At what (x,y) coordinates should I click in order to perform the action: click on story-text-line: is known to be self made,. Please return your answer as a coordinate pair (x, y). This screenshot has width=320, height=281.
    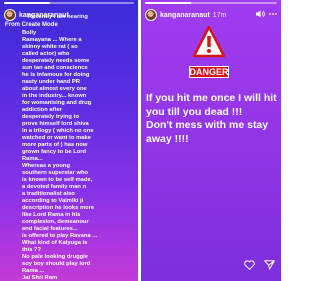
    Looking at the image, I should click on (57, 180).